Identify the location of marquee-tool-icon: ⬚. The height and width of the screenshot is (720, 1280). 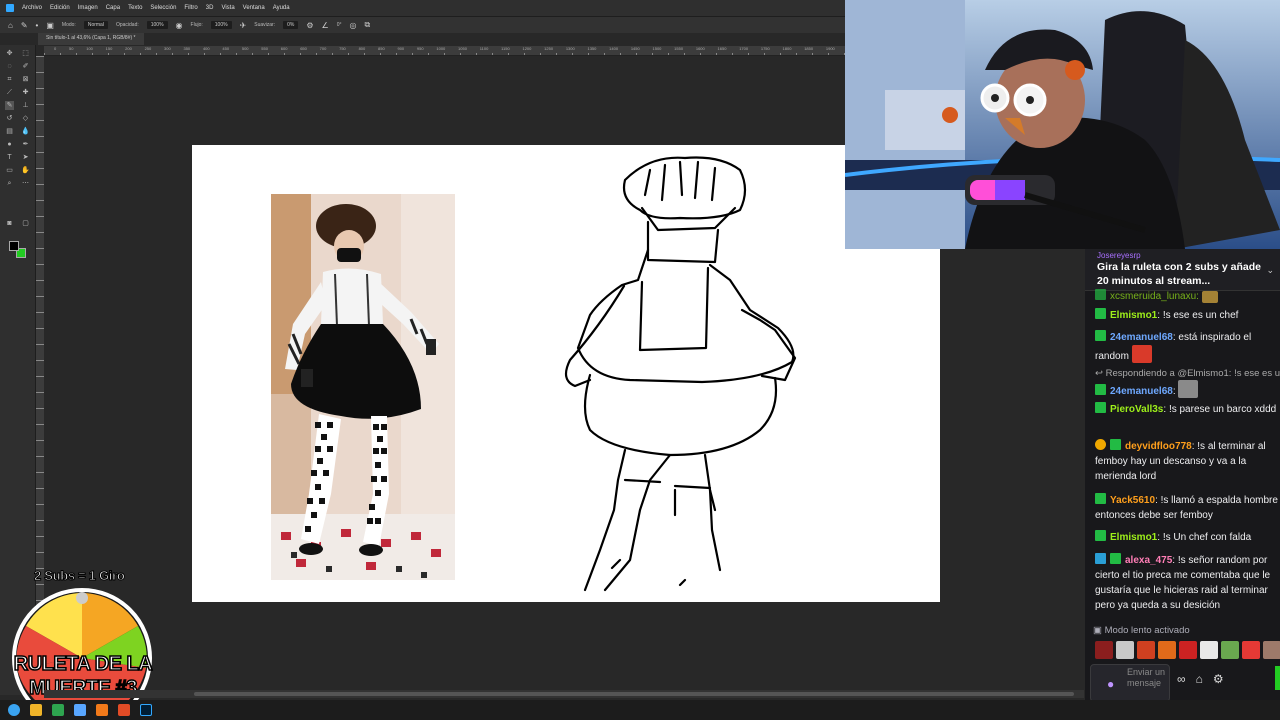
(25, 53).